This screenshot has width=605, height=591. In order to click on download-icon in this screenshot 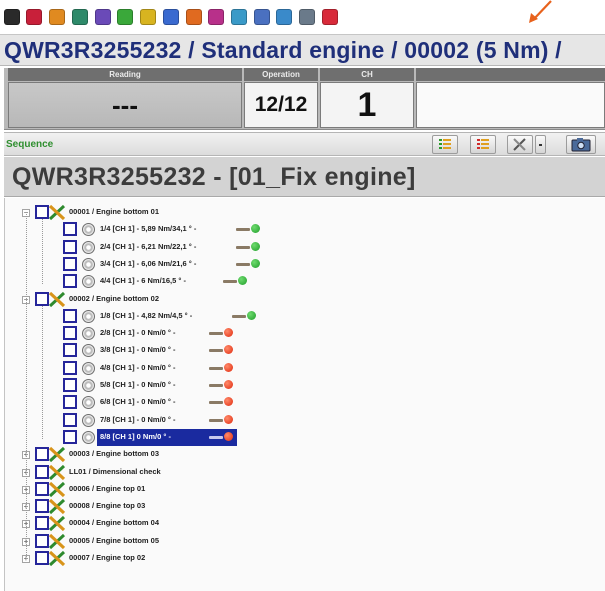, I will do `click(171, 17)`.